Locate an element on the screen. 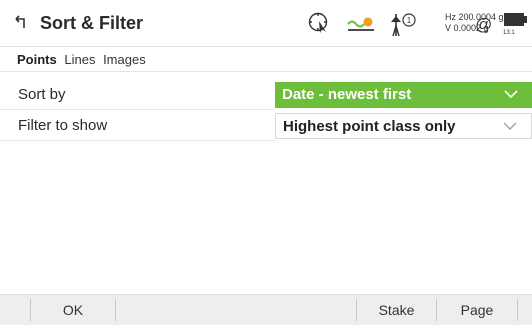  subtabs: Points Lines Images is located at coordinates (83, 59).